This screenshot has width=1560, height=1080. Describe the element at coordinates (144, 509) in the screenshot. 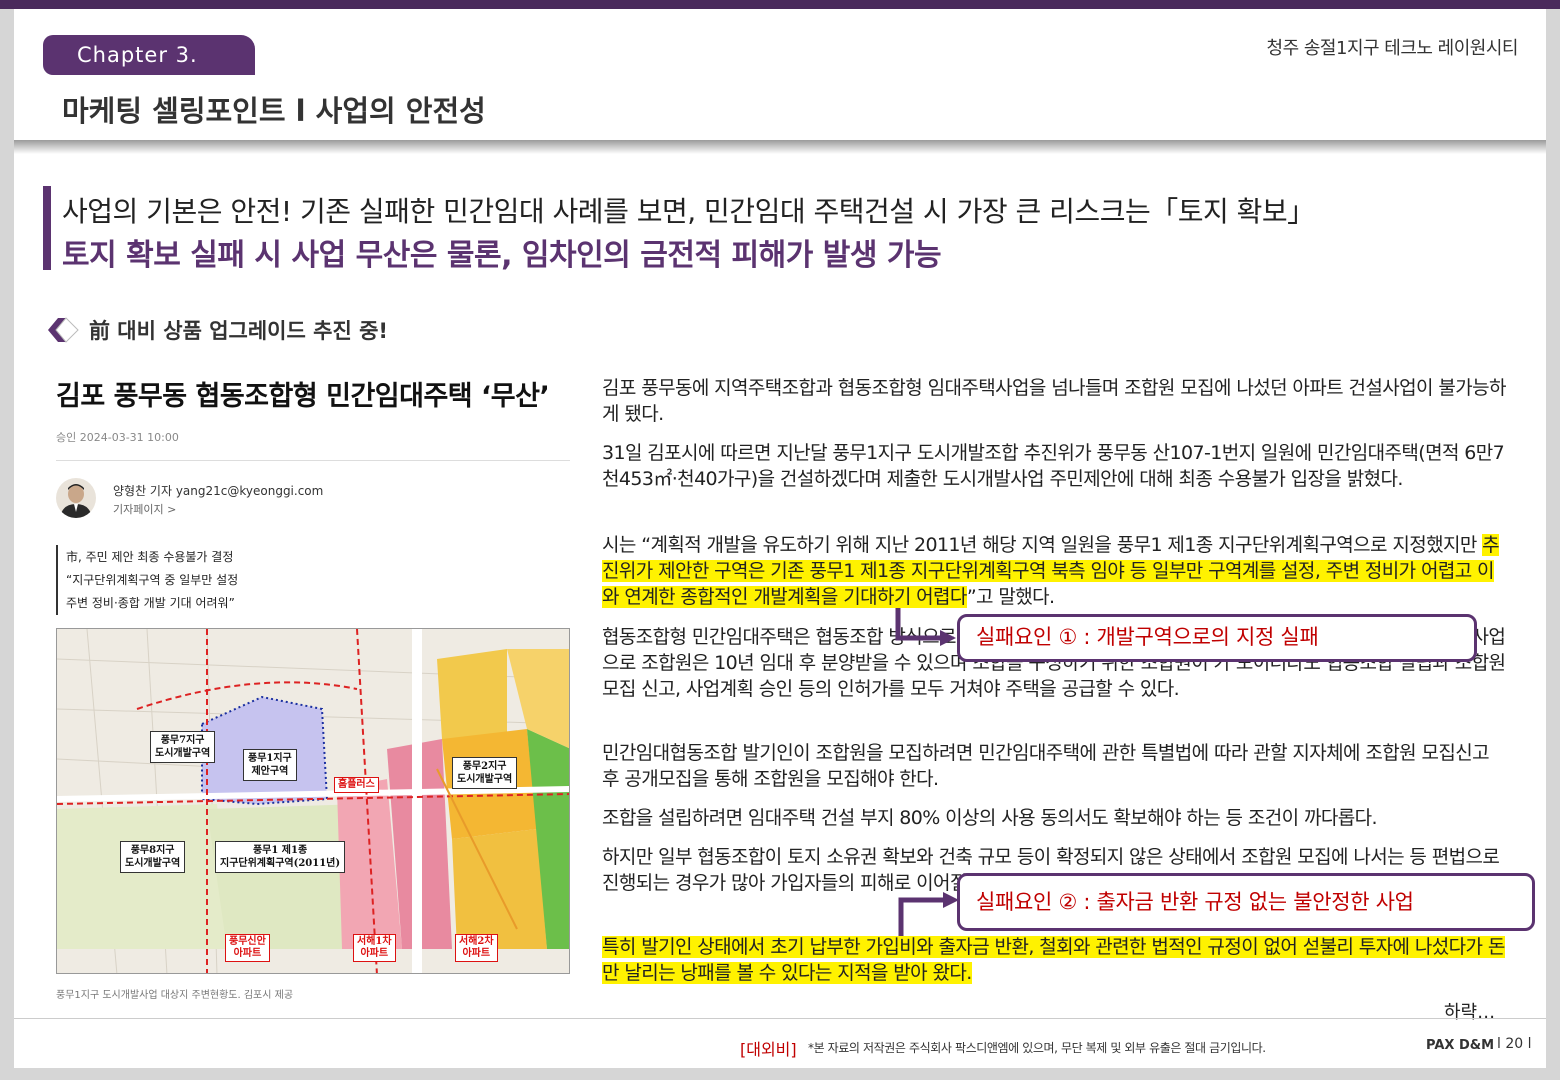

I see `reporter-page-link: 기자페이지 >` at that location.